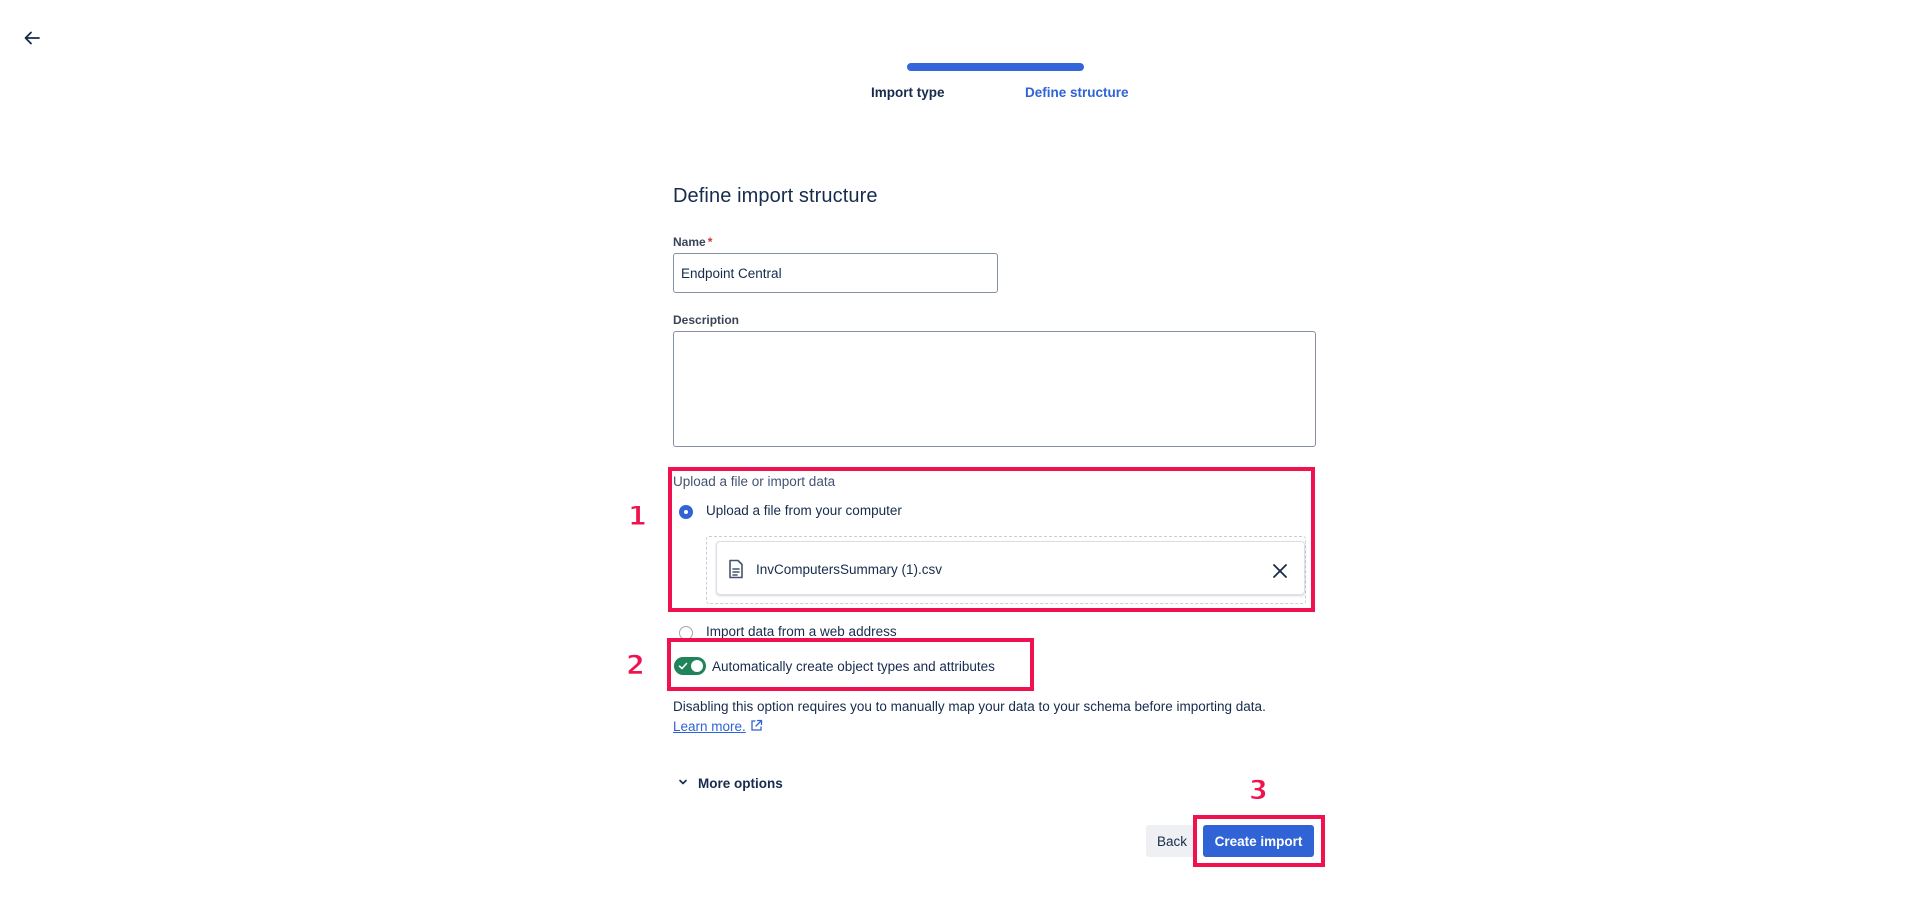  I want to click on description-input, so click(994, 389).